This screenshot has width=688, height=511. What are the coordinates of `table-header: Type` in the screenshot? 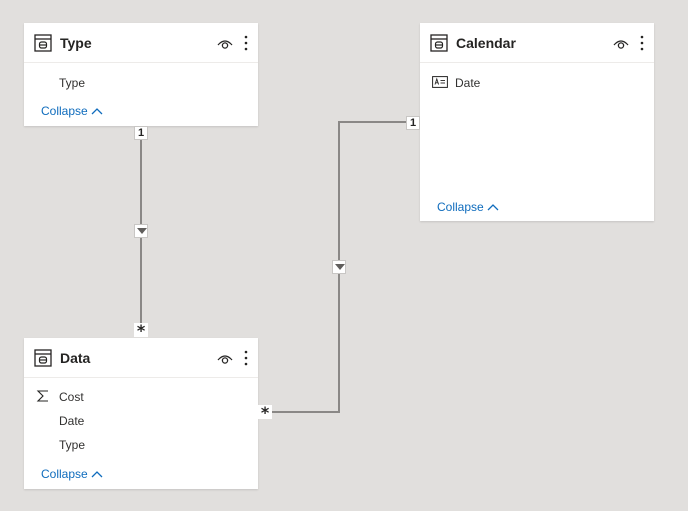 It's located at (141, 43).